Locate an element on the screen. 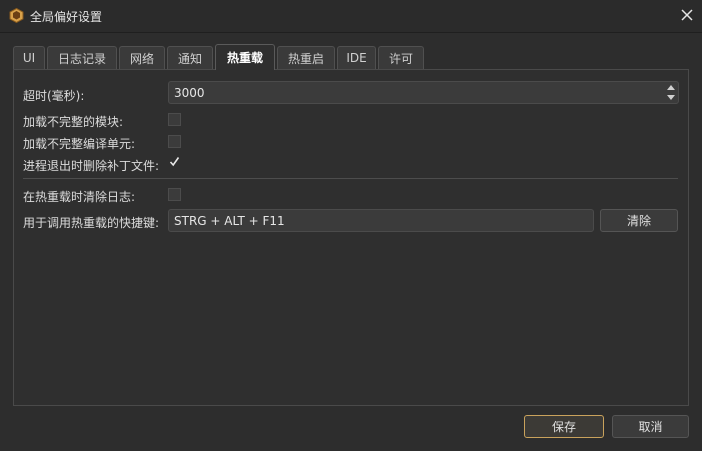  save-button: 保存 is located at coordinates (564, 426).